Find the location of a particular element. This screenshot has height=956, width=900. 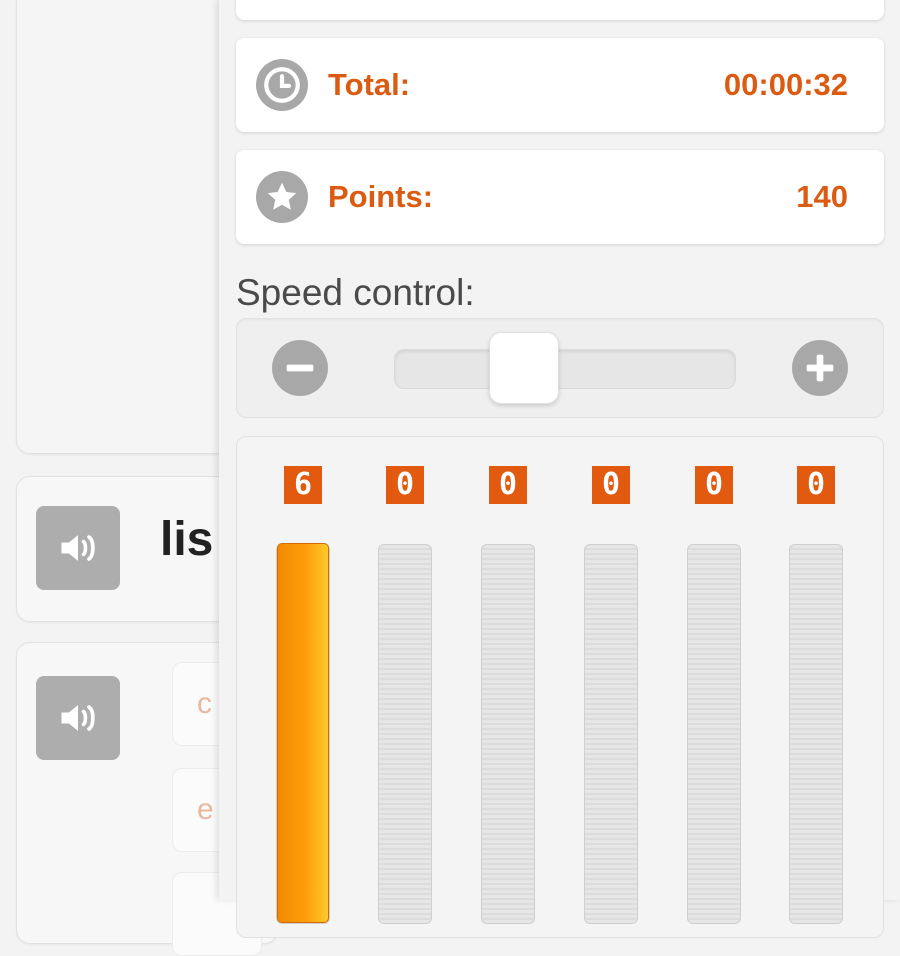

play-audio-button is located at coordinates (78, 548).